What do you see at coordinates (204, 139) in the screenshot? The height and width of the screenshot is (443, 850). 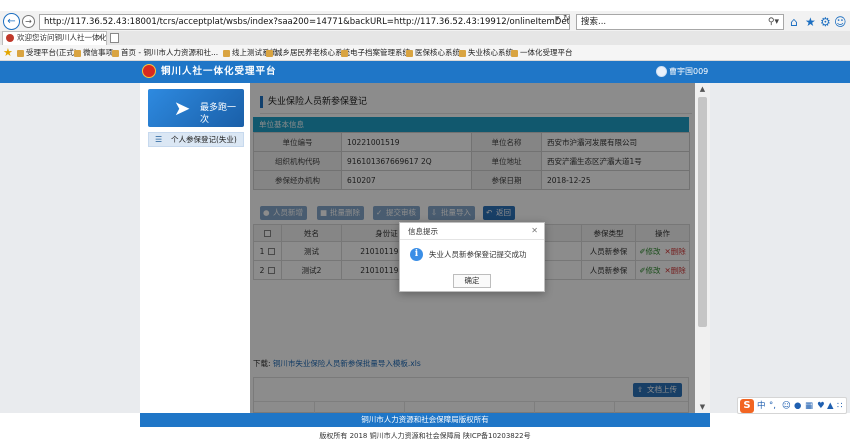 I see `sidebar-item-label: 个人参保登记(失业)` at bounding box center [204, 139].